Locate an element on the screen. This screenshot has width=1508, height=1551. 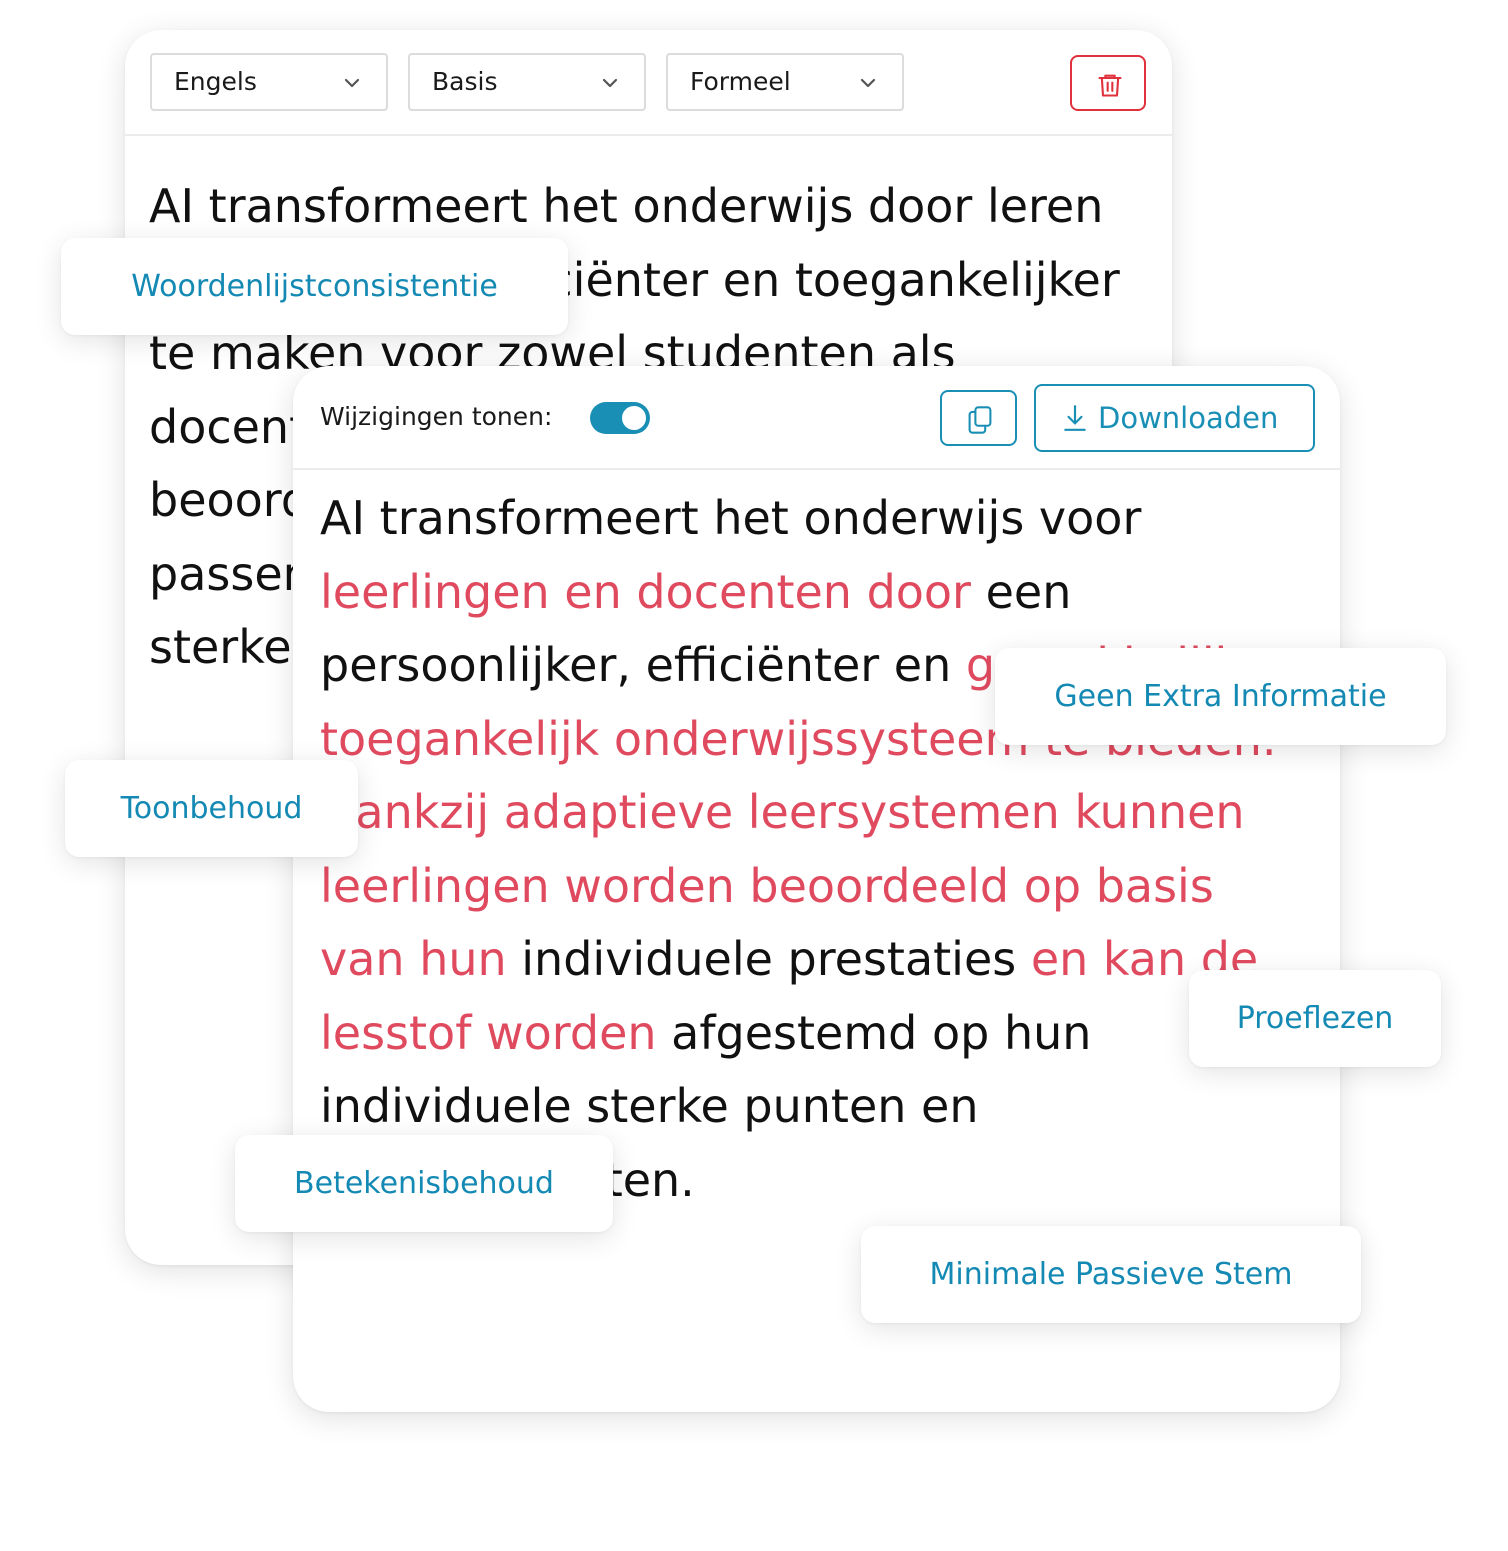
copy-icon is located at coordinates (980, 420).